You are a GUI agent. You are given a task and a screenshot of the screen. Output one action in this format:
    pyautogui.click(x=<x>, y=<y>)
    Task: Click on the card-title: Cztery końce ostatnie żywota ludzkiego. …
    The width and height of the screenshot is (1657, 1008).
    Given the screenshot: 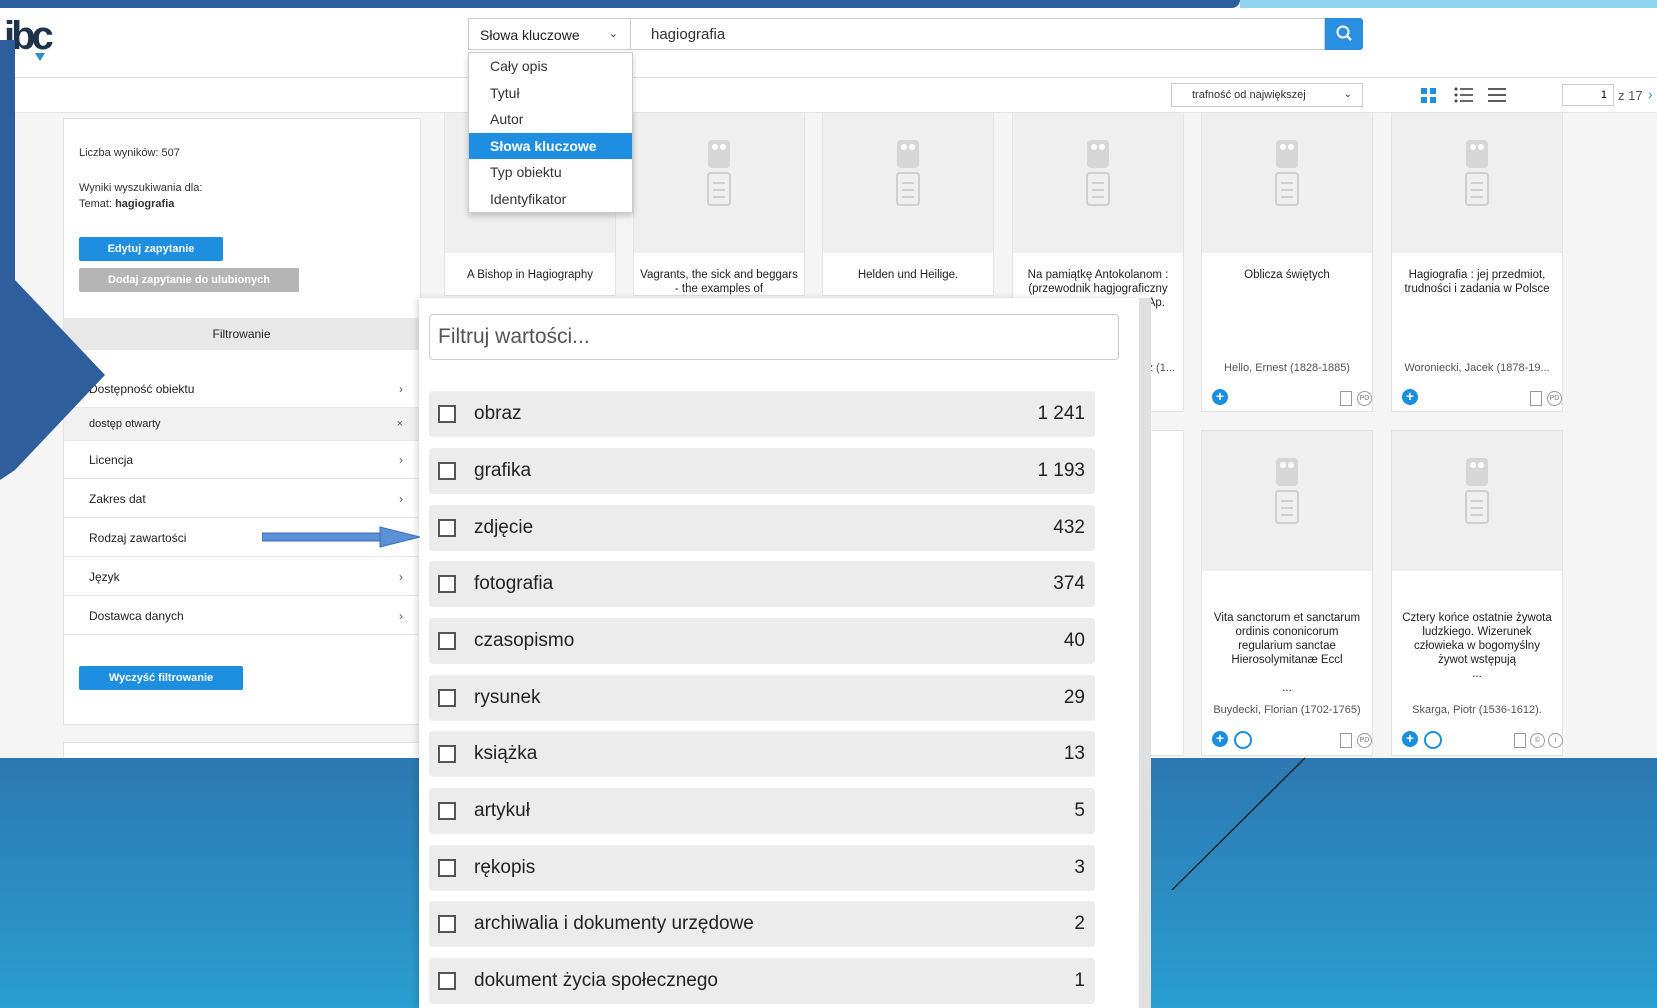 What is the action you would take?
    pyautogui.click(x=1477, y=639)
    